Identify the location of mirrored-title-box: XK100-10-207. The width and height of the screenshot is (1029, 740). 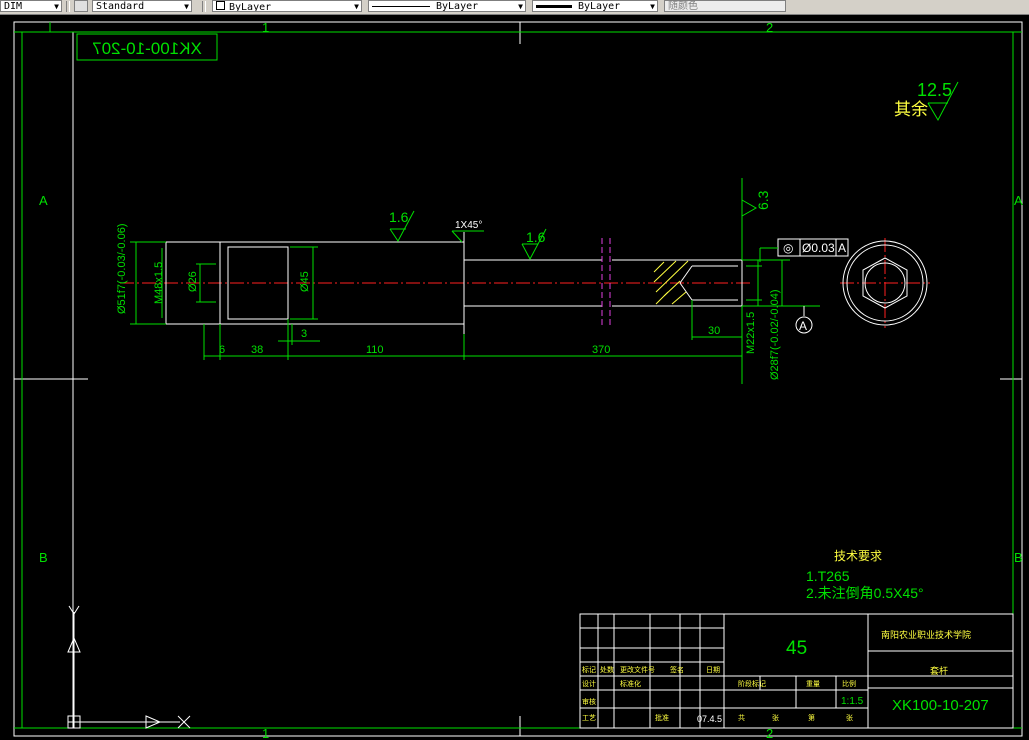
(147, 47).